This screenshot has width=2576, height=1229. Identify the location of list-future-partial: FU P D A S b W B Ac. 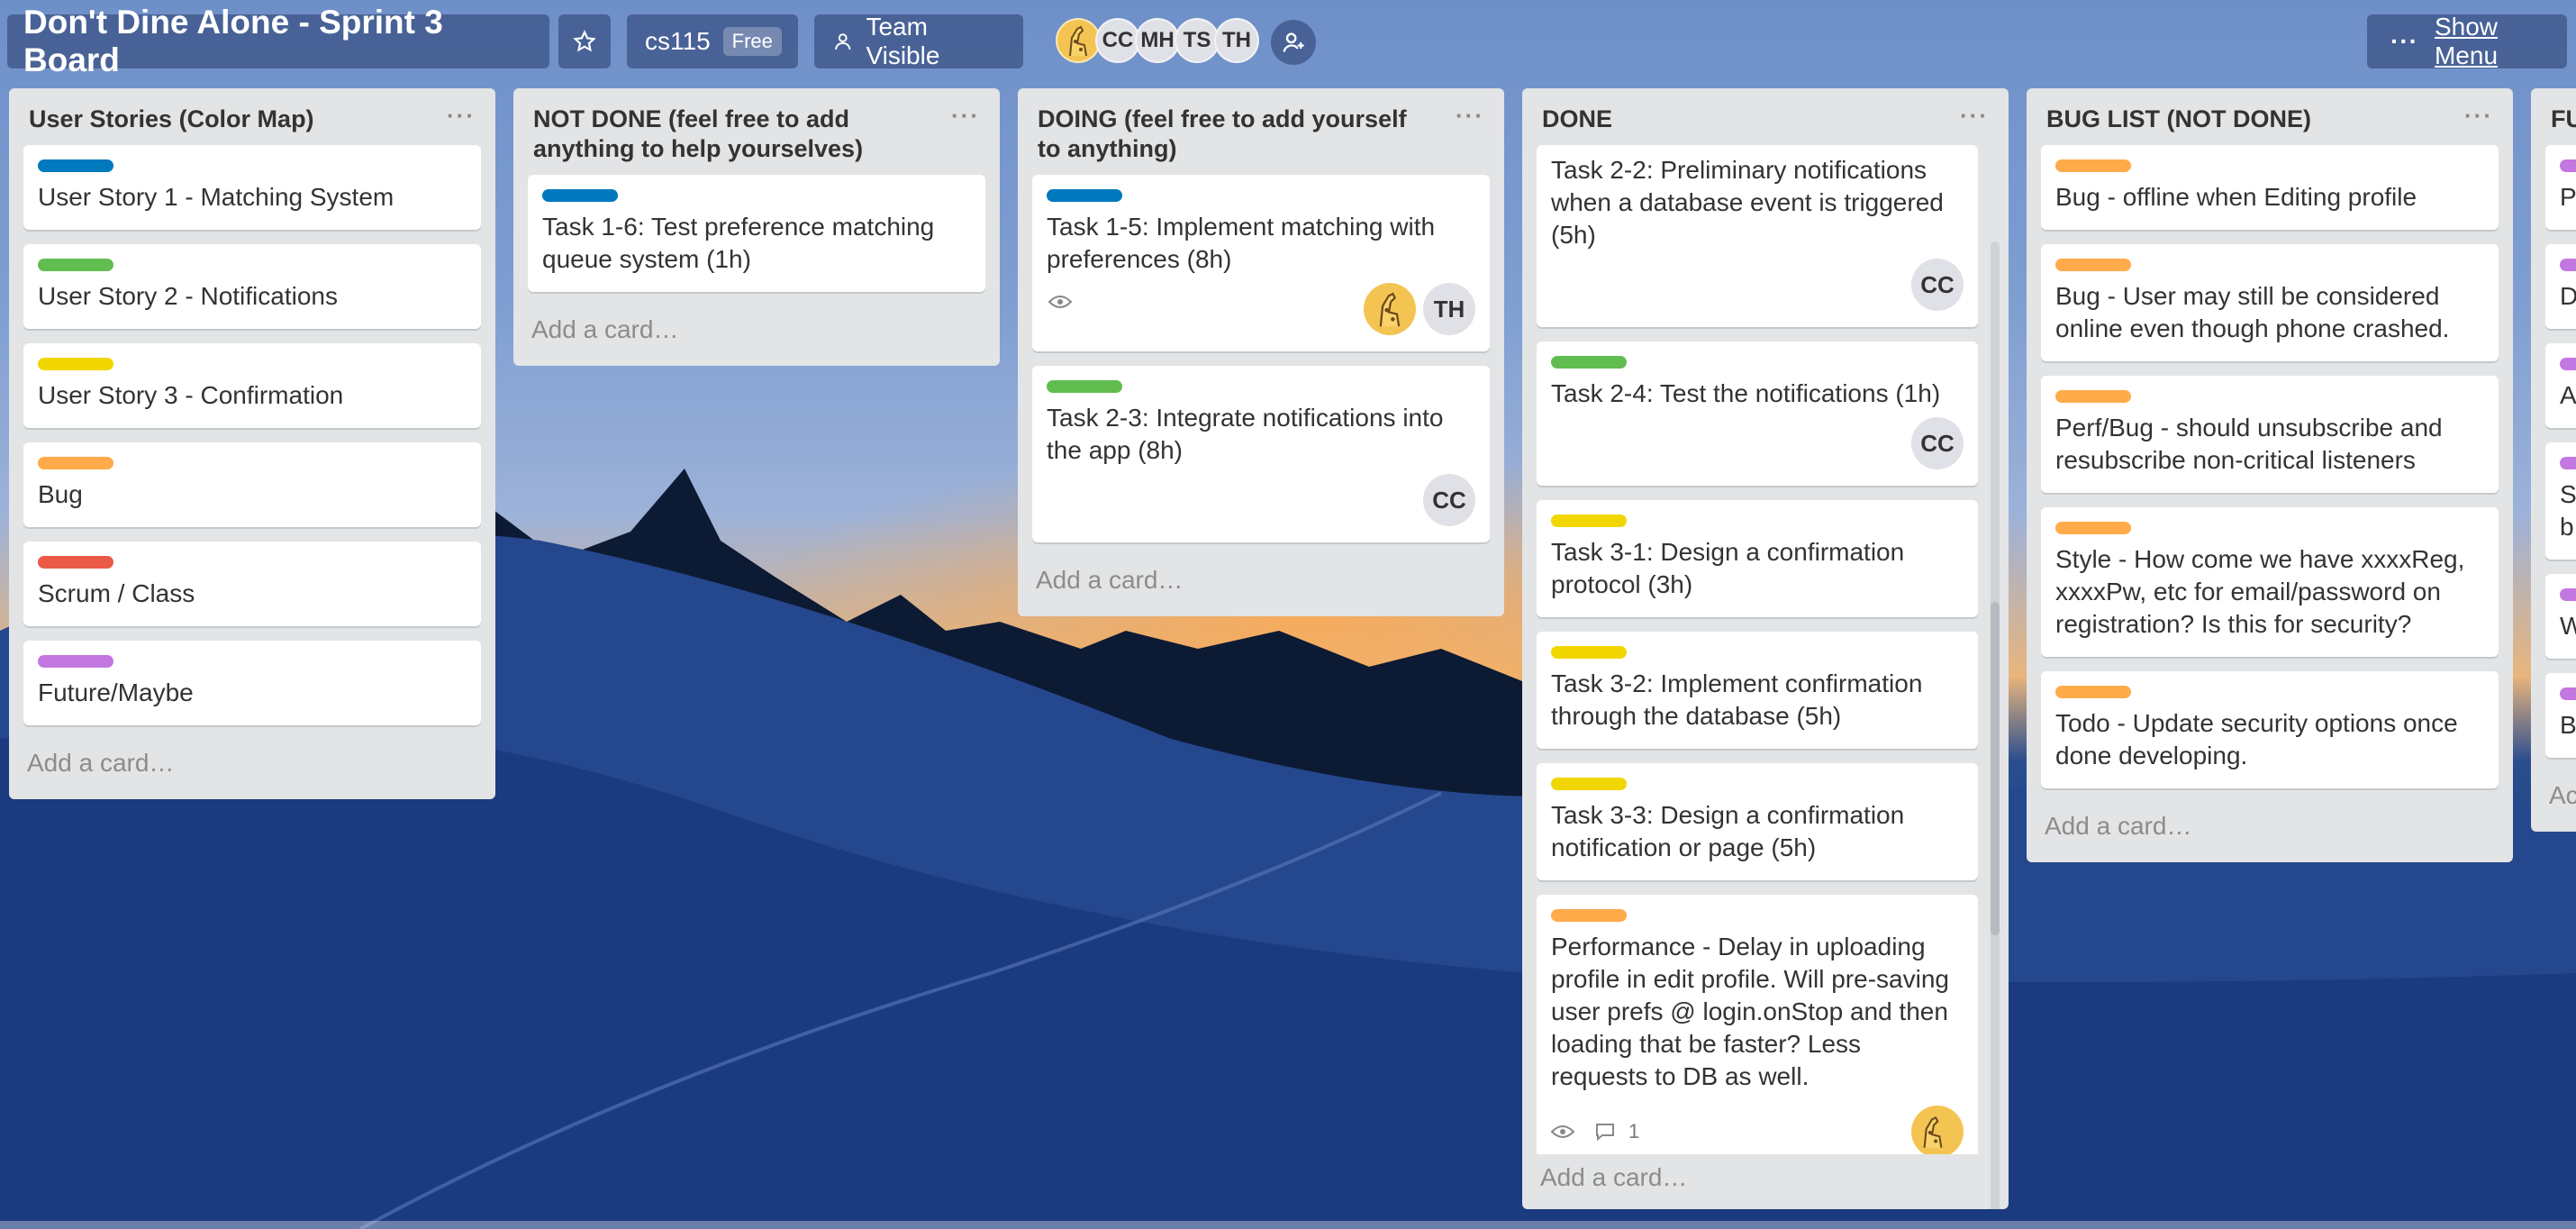
(2553, 460).